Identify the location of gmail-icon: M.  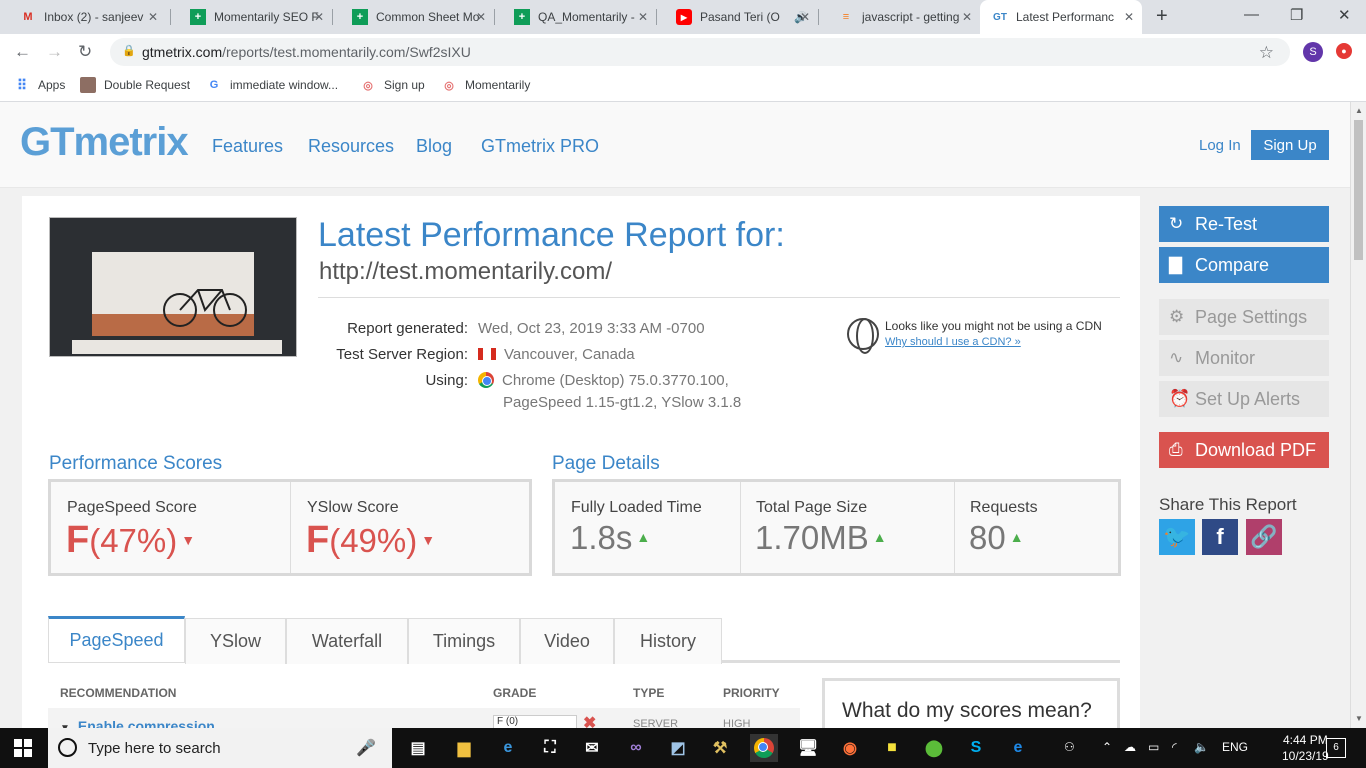
(28, 17).